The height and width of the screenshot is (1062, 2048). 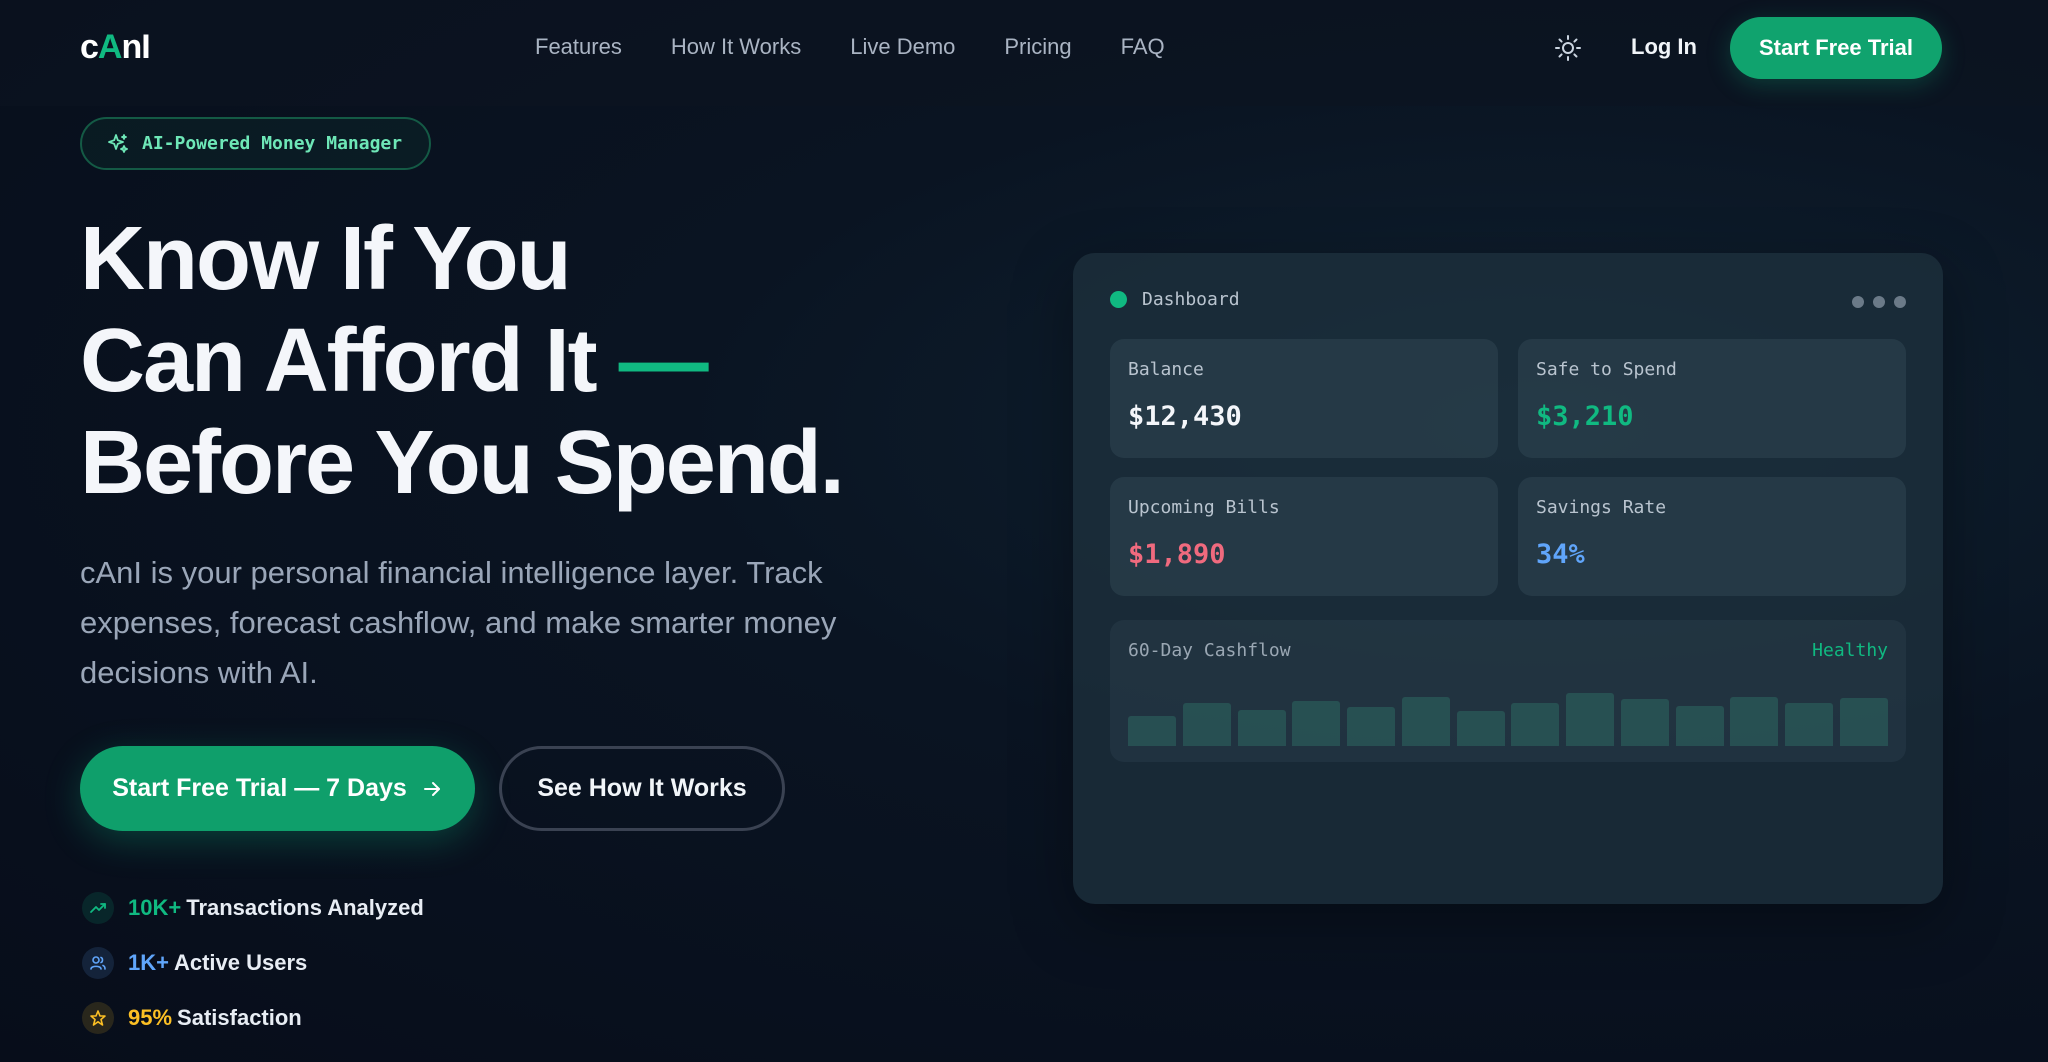 I want to click on stat-item: 1K+ Active Users, so click(x=253, y=963).